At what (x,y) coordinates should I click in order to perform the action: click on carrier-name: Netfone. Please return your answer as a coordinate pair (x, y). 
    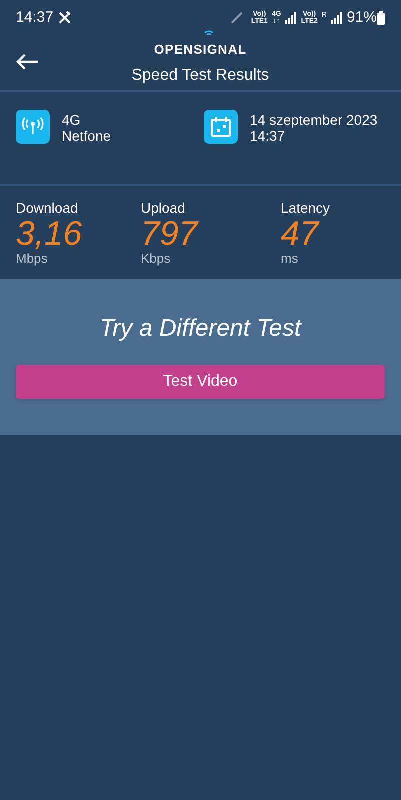
    Looking at the image, I should click on (87, 136).